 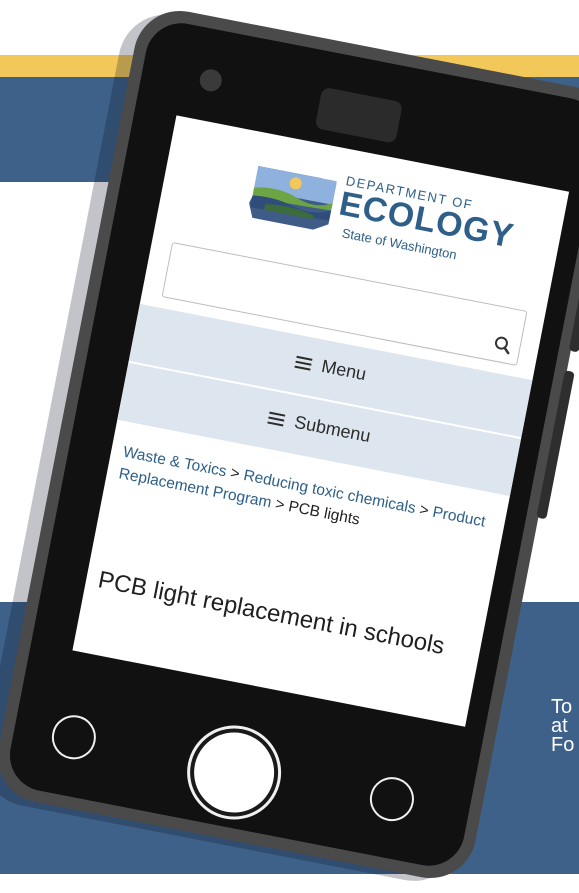 What do you see at coordinates (563, 726) in the screenshot?
I see `cropped-side-text: To at Fo` at bounding box center [563, 726].